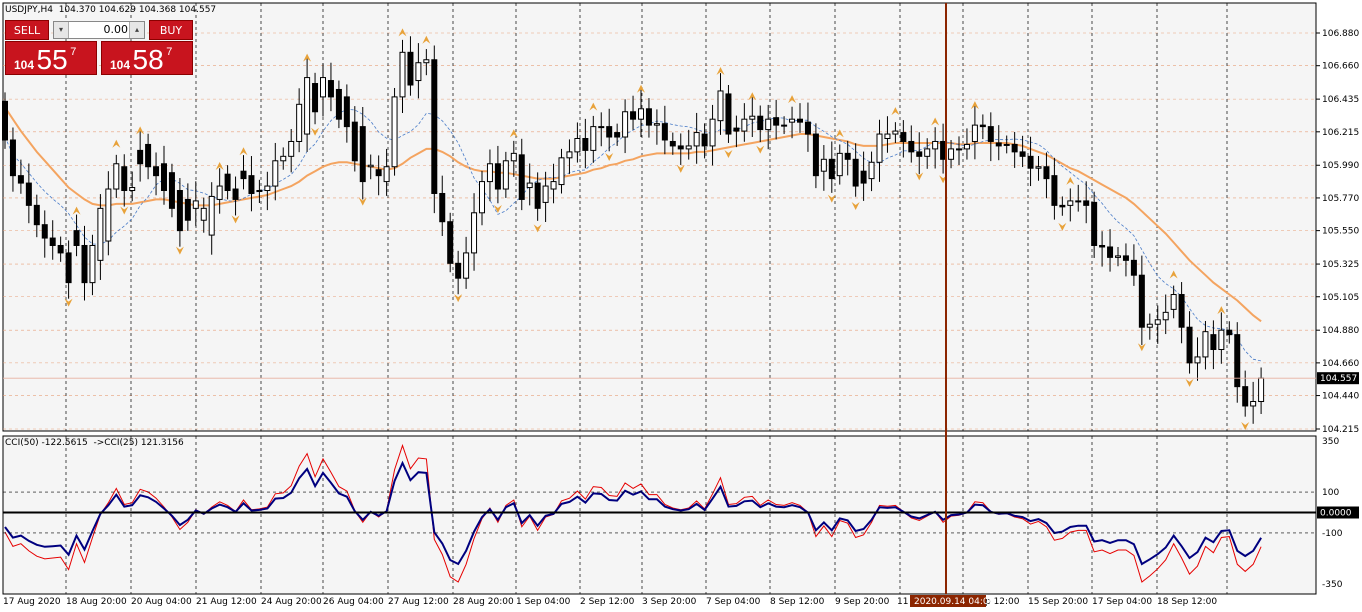  What do you see at coordinates (51, 58) in the screenshot?
I see `sell-price: 104 55 7` at bounding box center [51, 58].